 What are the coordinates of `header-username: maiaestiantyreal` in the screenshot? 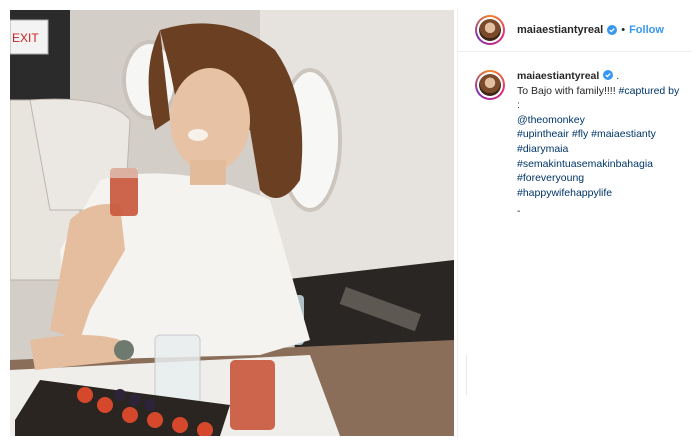 It's located at (560, 30).